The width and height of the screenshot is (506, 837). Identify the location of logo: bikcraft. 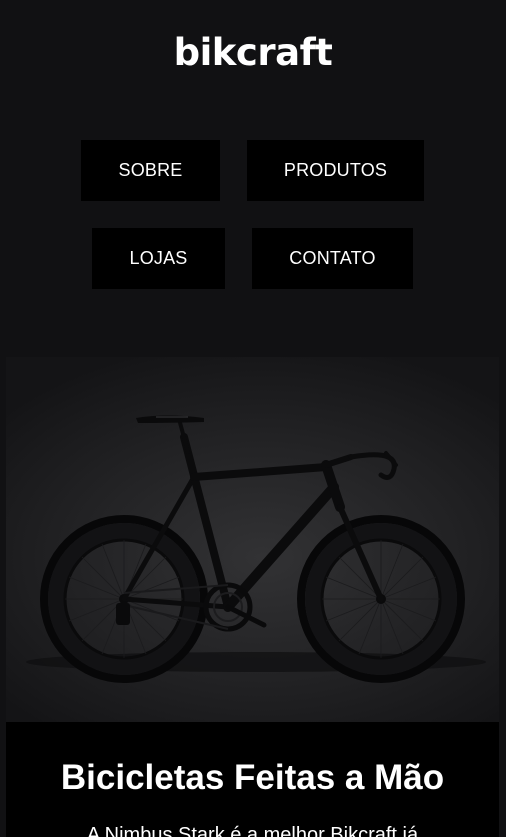
(253, 53).